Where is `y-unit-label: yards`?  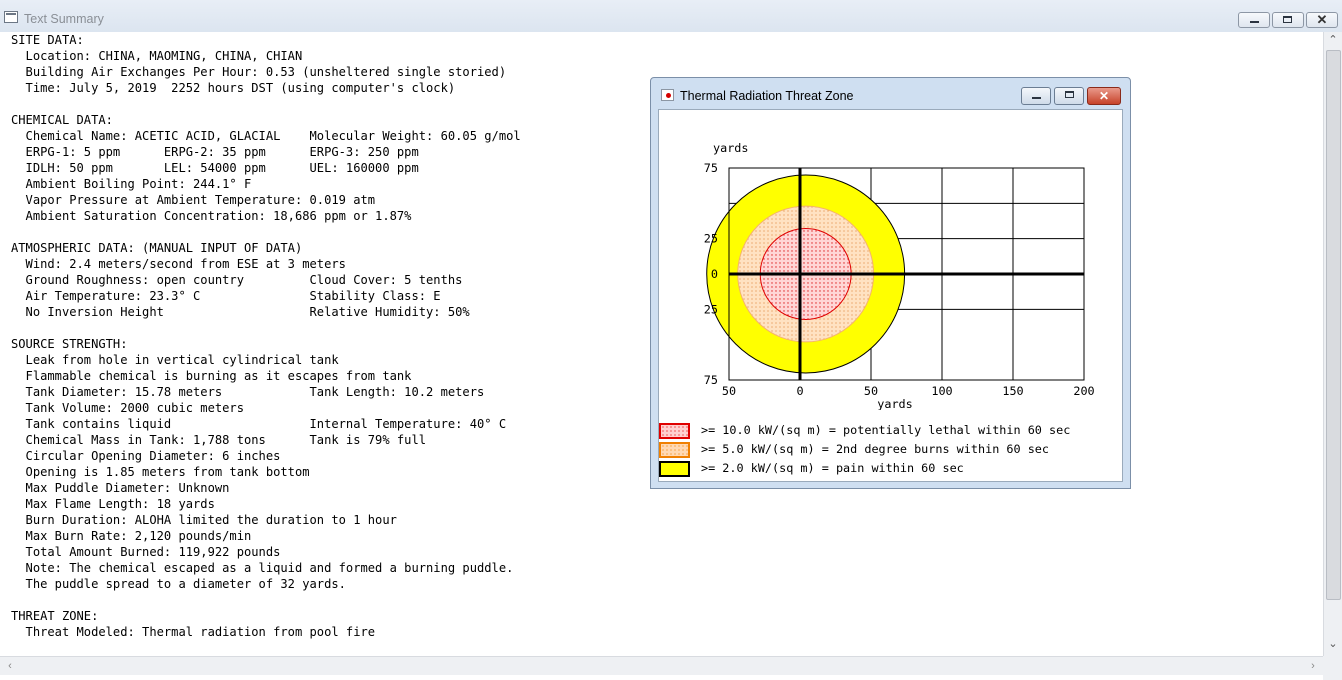
y-unit-label: yards is located at coordinates (731, 148).